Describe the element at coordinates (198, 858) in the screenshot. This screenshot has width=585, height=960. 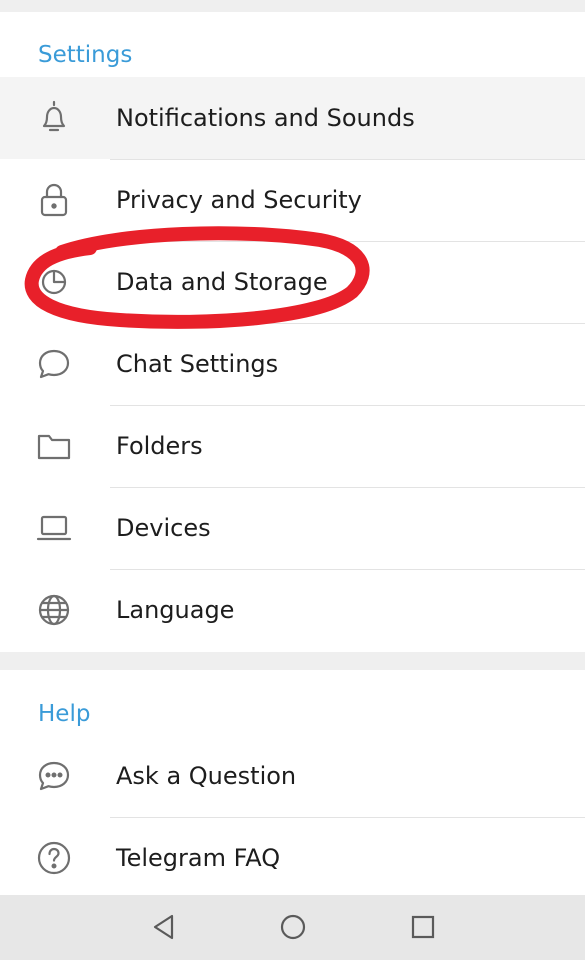
I see `help-item-label: Telegram FAQ` at that location.